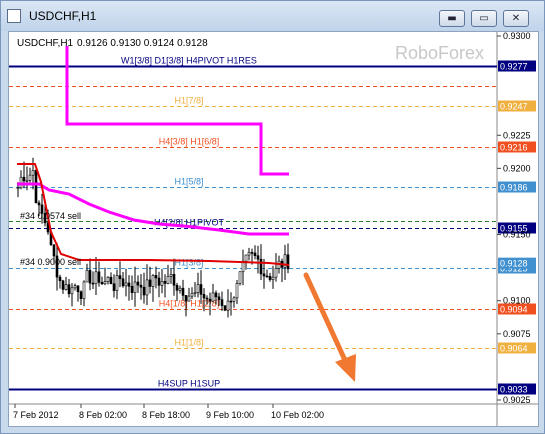 The height and width of the screenshot is (434, 545). I want to click on price-tick-label: 0.9150, so click(517, 235).